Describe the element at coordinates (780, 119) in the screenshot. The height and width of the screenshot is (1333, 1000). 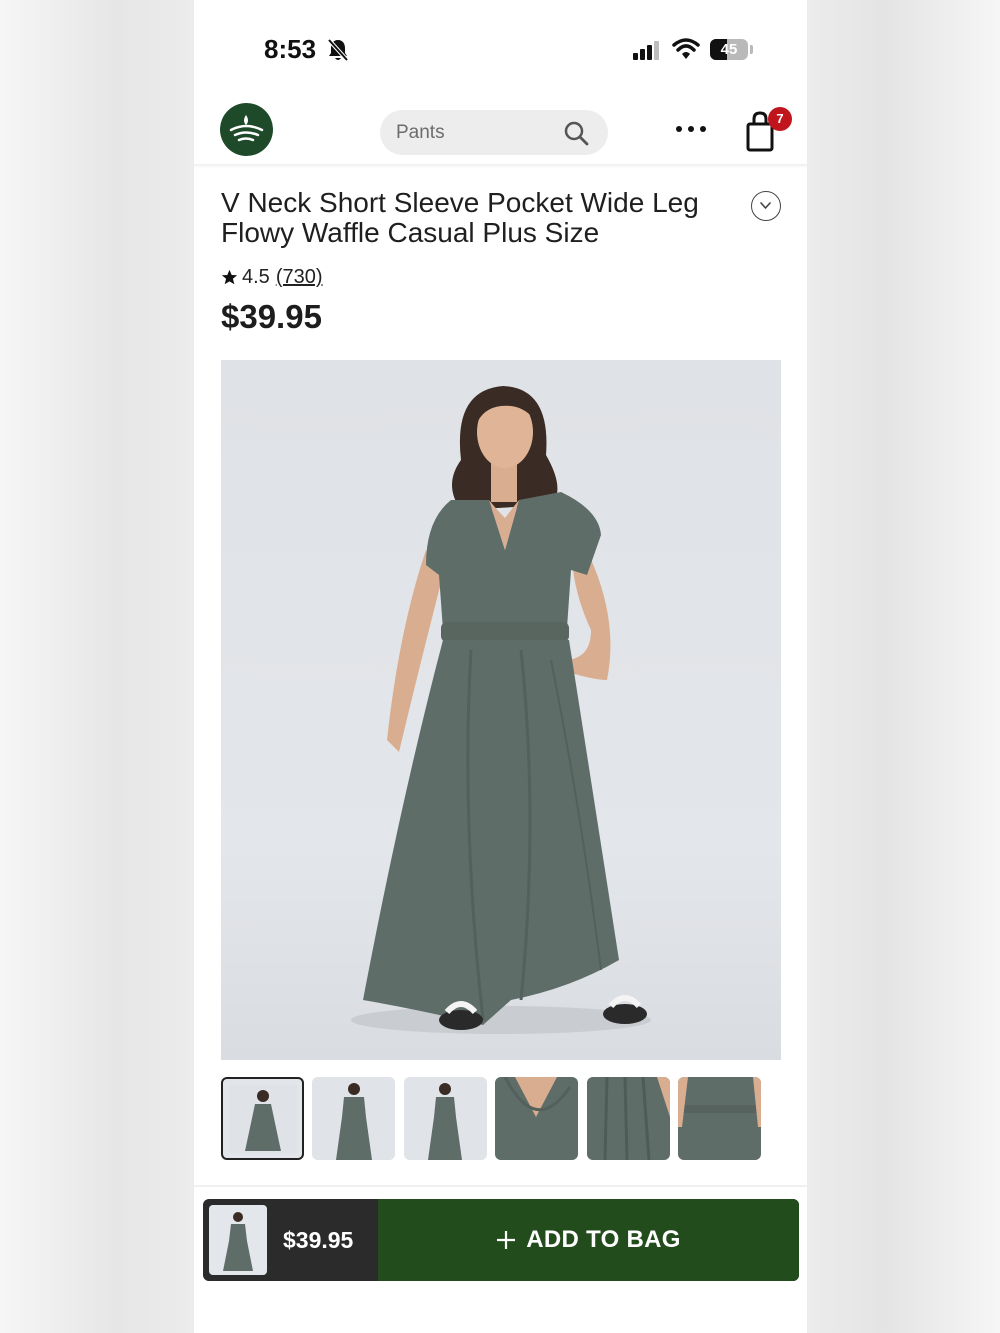
I see `cart-badge: 7` at that location.